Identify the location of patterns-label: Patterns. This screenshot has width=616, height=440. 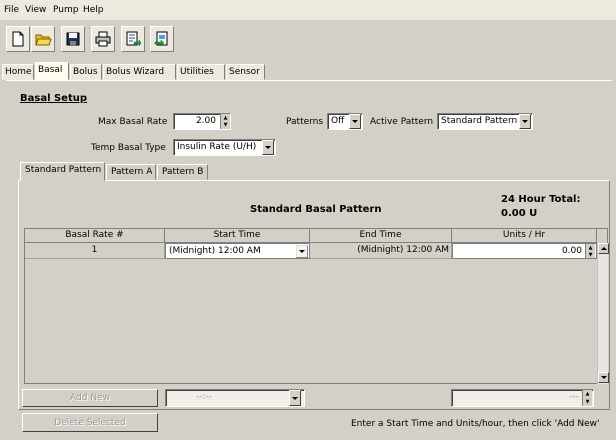
(305, 122).